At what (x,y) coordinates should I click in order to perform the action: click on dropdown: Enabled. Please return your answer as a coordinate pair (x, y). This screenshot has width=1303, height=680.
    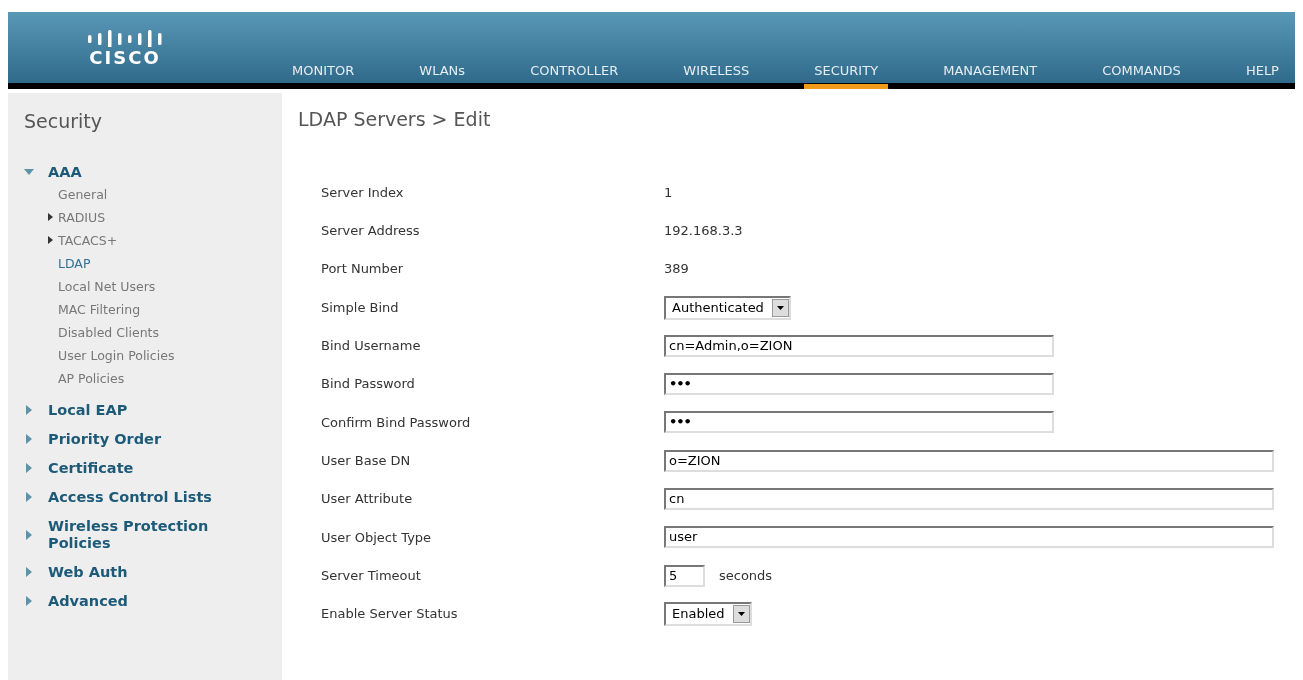
    Looking at the image, I should click on (708, 613).